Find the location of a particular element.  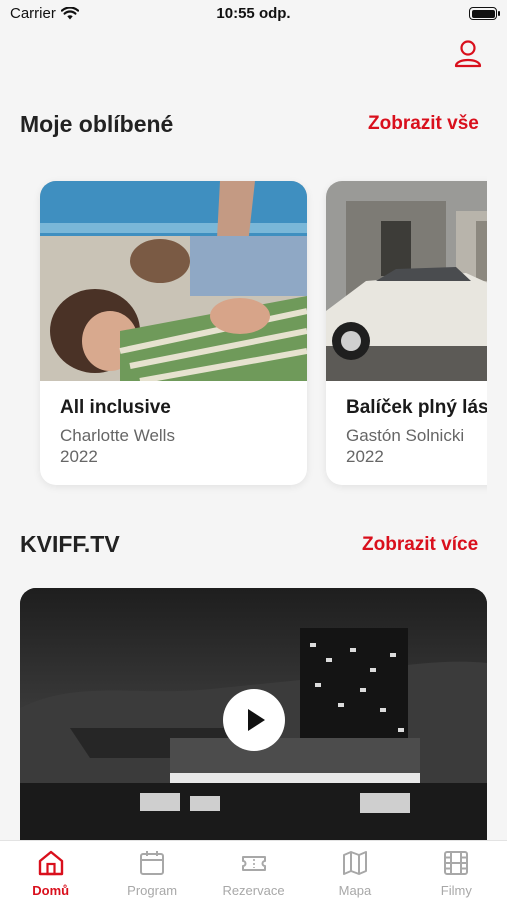

kviff-tv-show-more-link: Zobrazit více is located at coordinates (420, 545).